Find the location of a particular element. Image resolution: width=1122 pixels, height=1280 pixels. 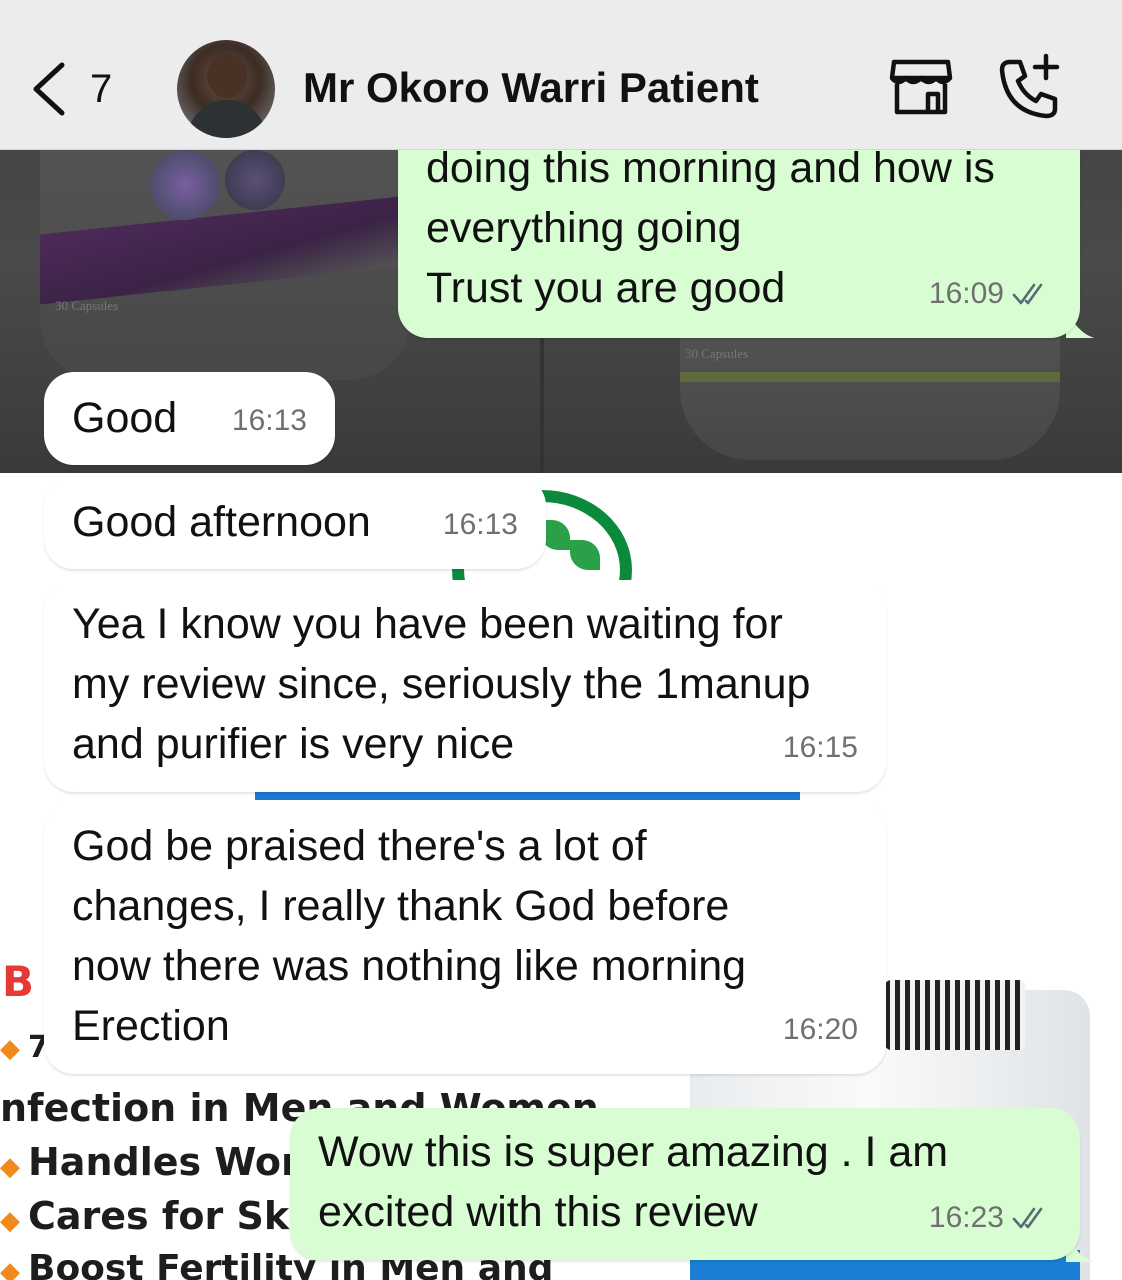

message-meta: 16:15 is located at coordinates (820, 748).